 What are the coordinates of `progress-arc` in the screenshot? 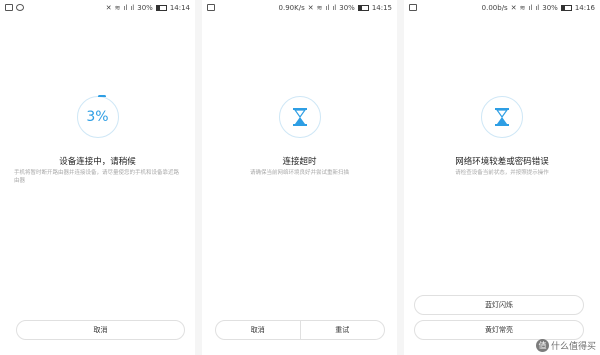 It's located at (101, 96).